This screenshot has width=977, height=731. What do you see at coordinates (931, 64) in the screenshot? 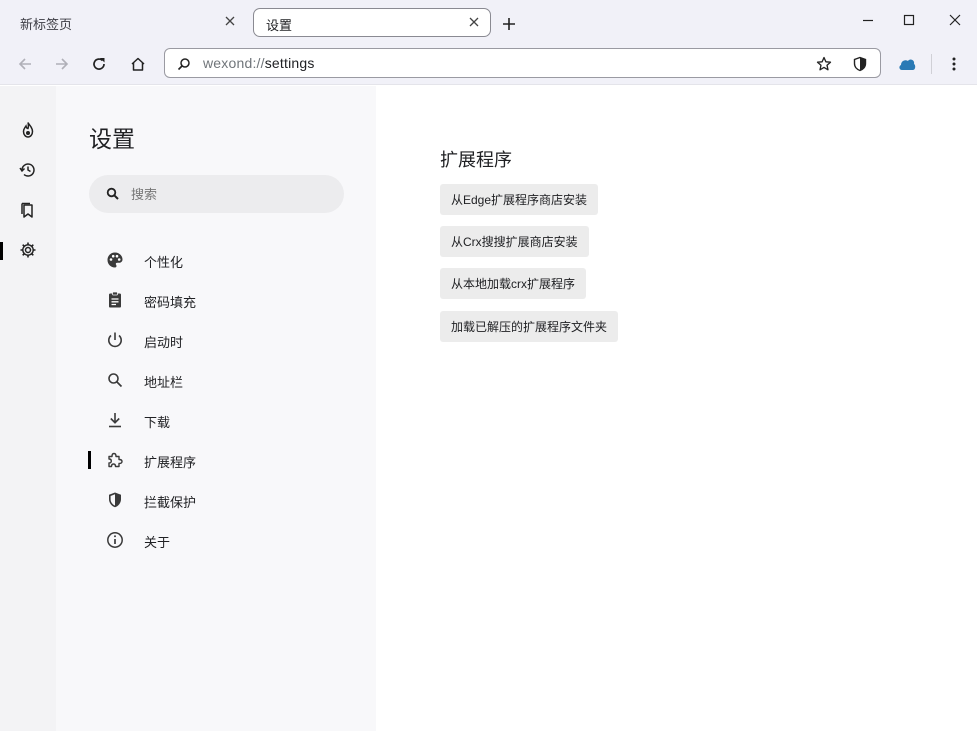
I see `toolbar-divider` at bounding box center [931, 64].